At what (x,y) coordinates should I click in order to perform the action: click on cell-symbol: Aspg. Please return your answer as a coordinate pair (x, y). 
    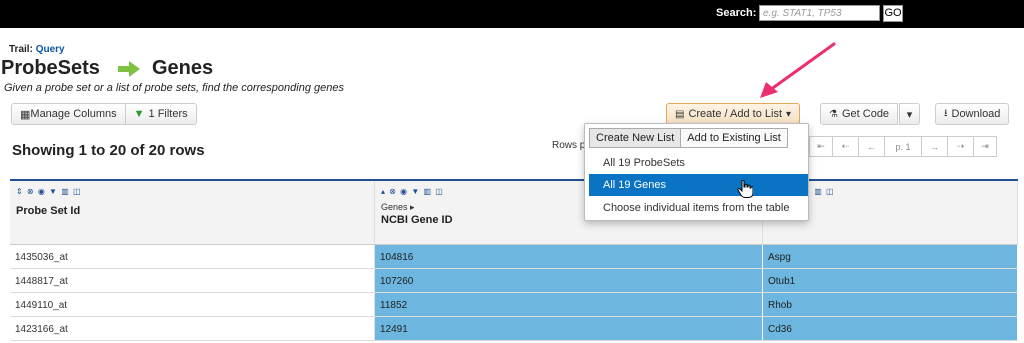
    Looking at the image, I should click on (890, 256).